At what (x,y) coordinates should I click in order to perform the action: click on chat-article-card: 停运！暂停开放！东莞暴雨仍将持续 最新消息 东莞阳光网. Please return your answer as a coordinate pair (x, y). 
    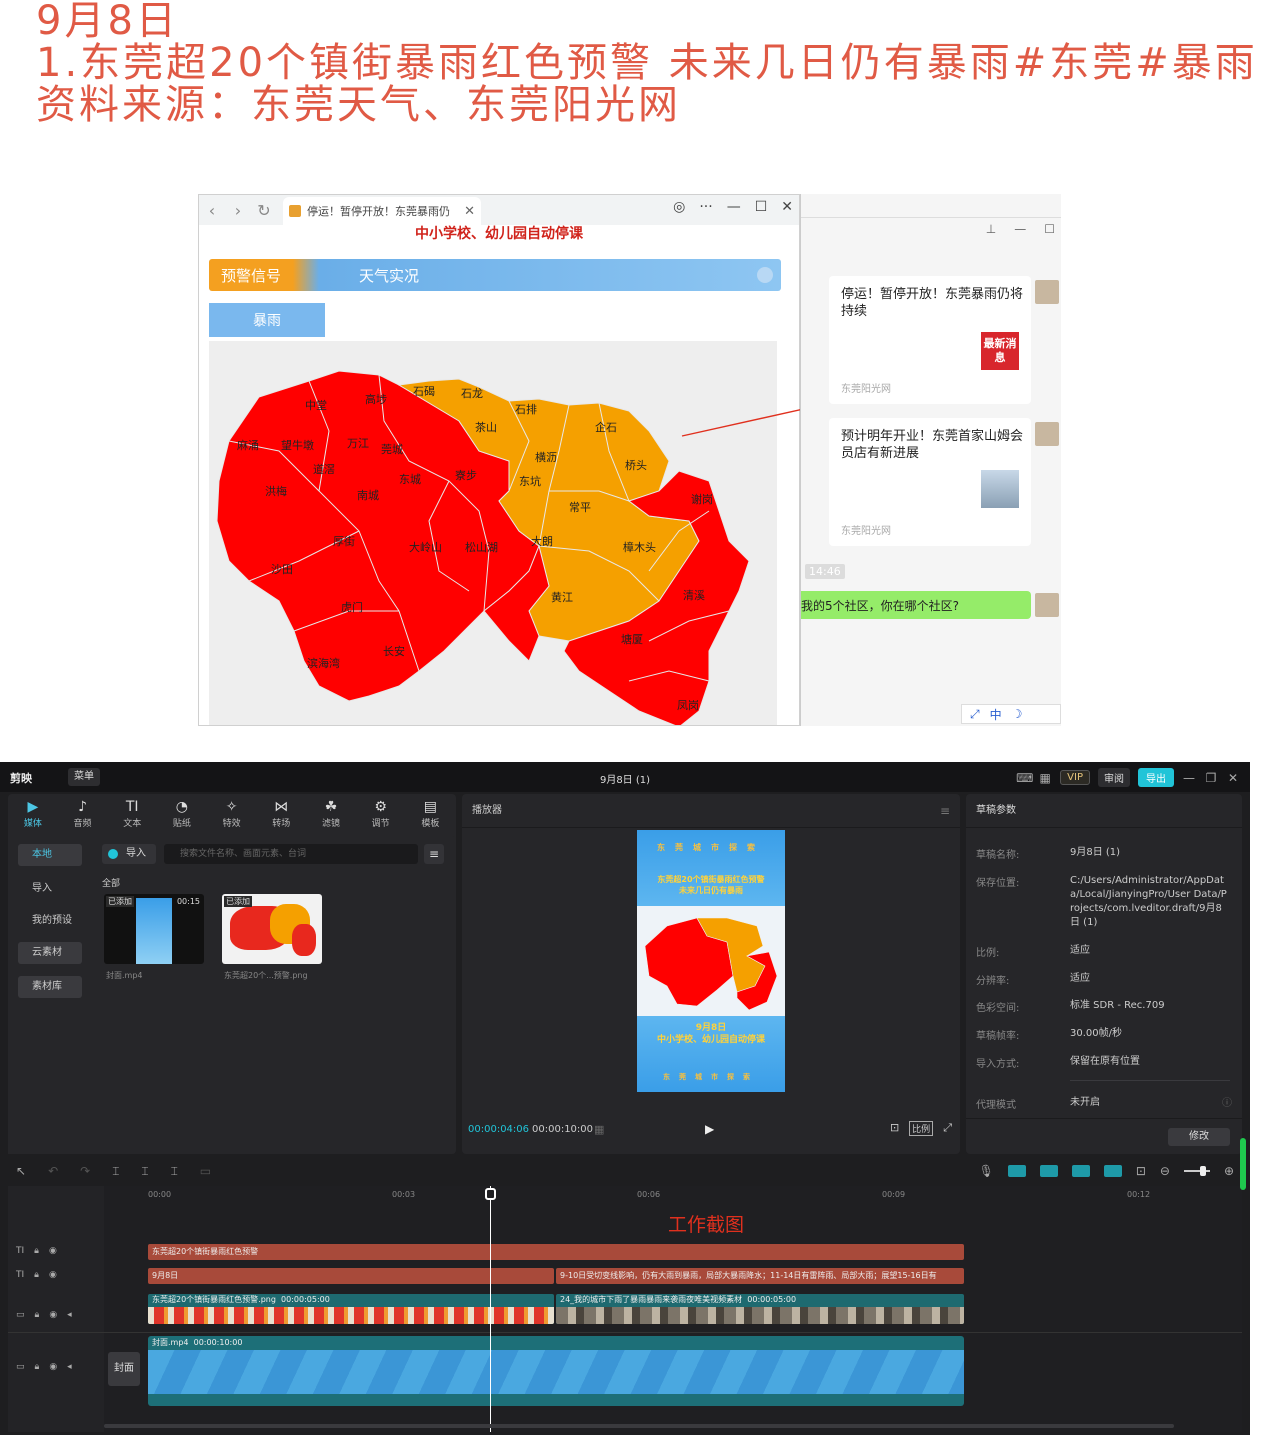
    Looking at the image, I should click on (930, 340).